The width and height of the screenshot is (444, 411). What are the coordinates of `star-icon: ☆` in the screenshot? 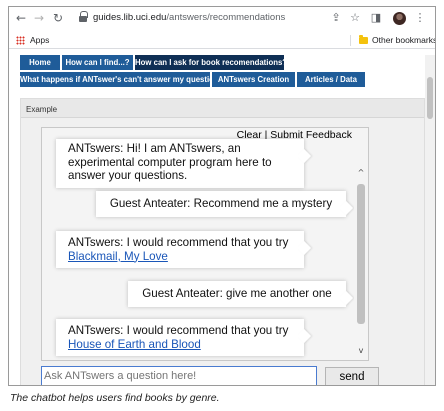 It's located at (355, 18).